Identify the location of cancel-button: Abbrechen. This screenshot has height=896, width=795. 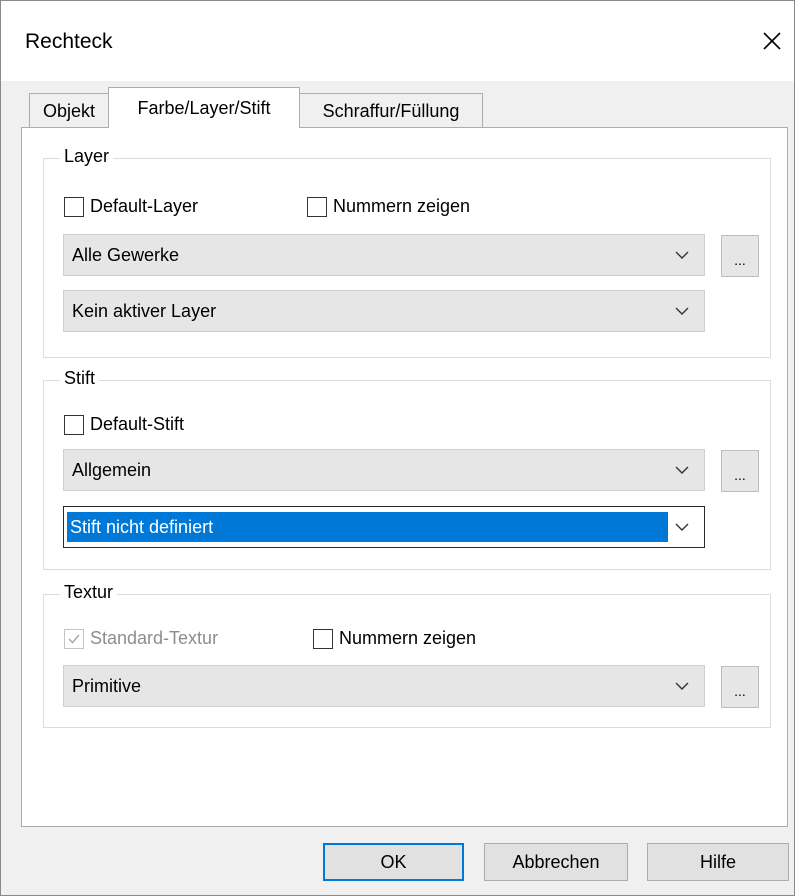
(556, 862).